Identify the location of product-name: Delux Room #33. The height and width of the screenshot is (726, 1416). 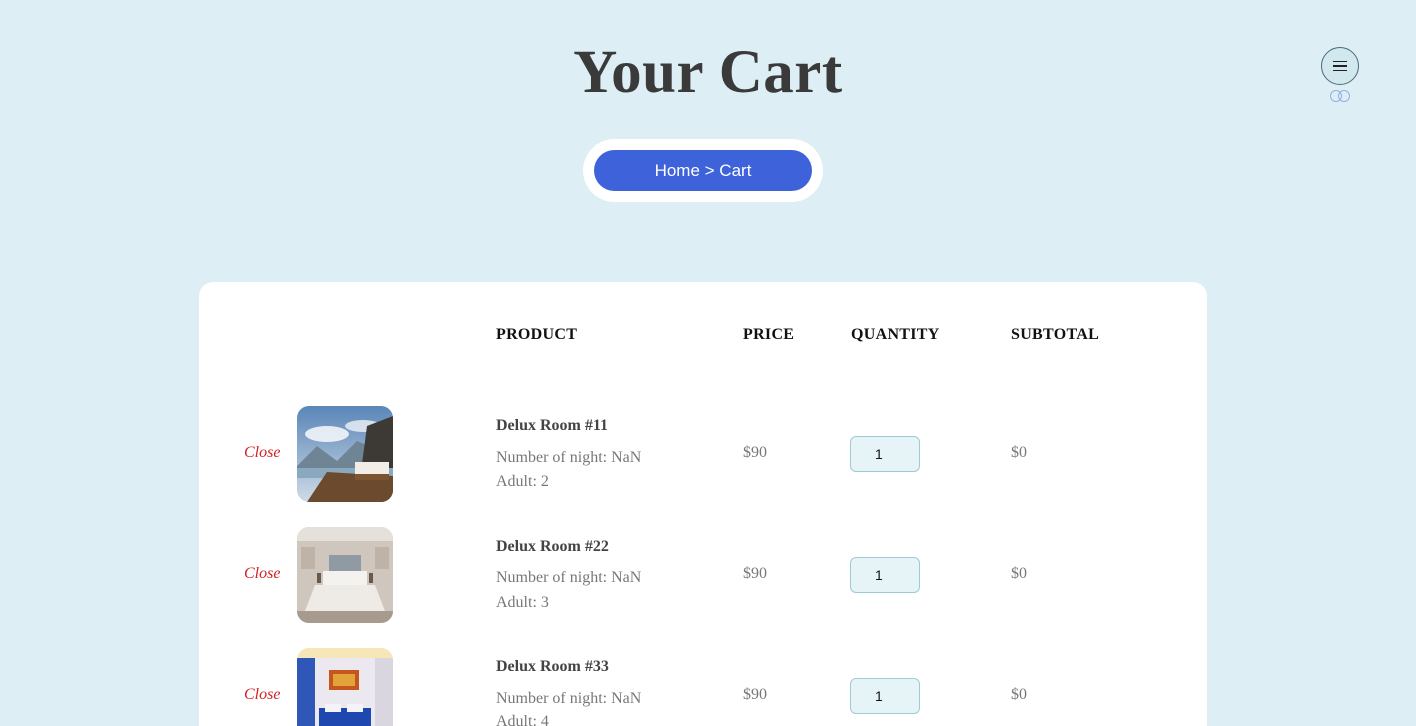
(552, 667).